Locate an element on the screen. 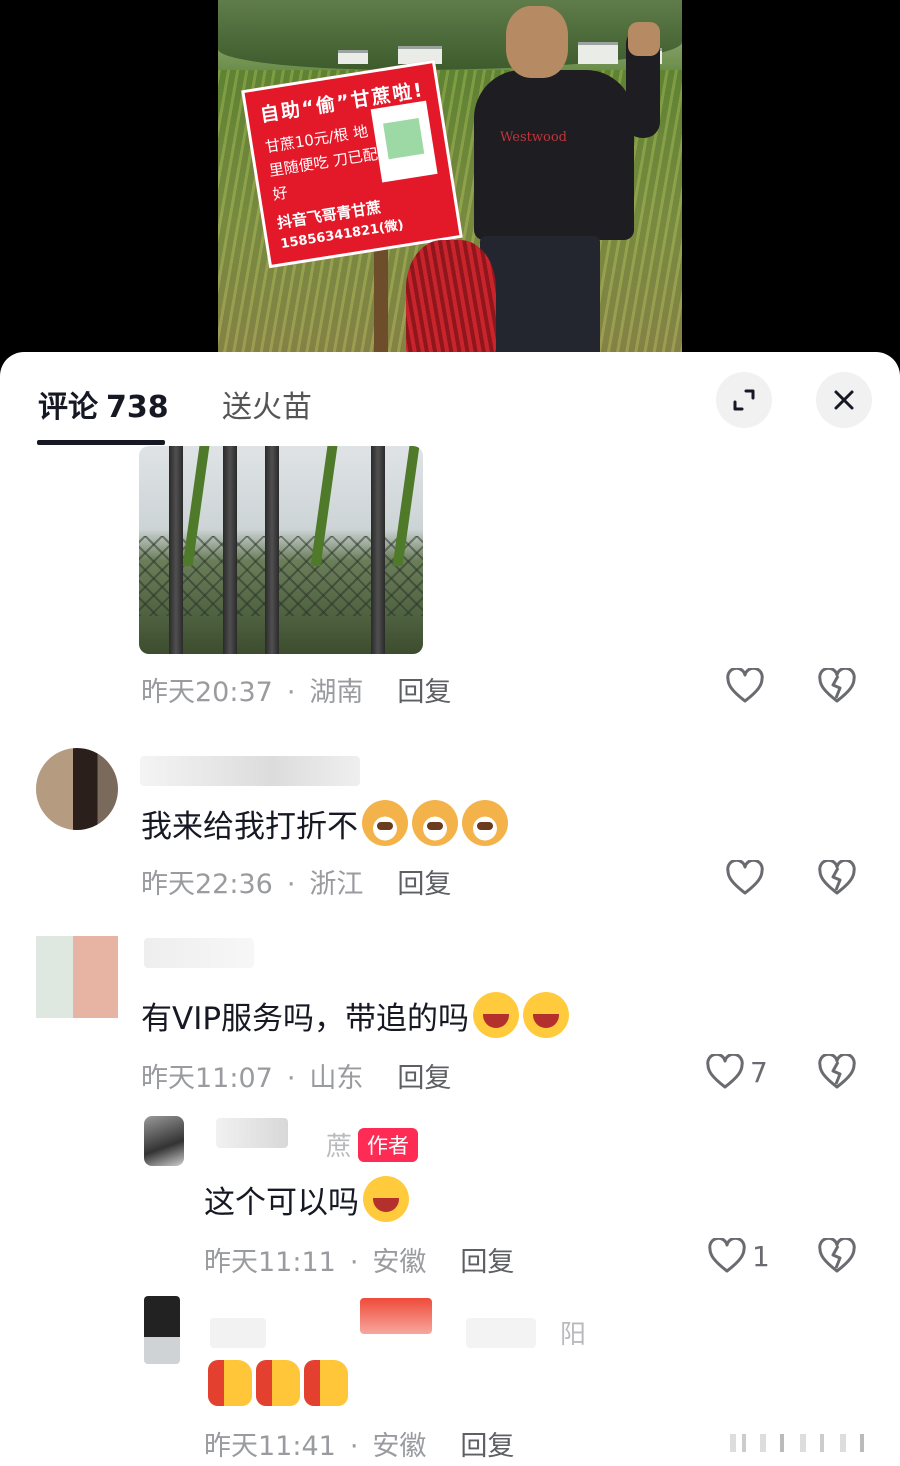 This screenshot has height=1466, width=900. like-button: 7 is located at coordinates (737, 1072).